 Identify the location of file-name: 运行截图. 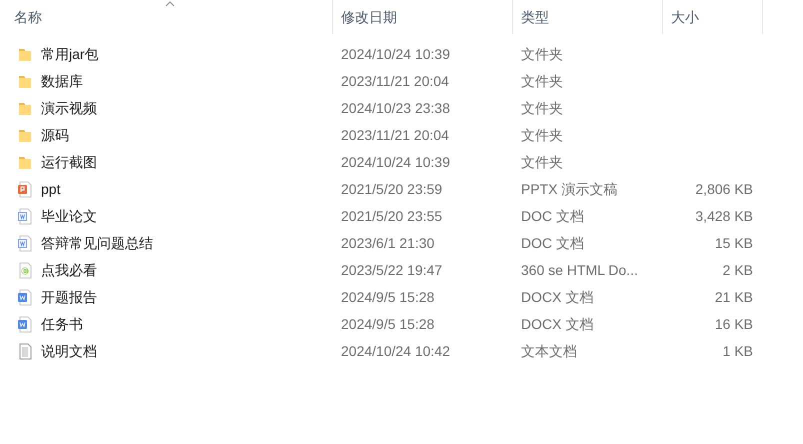
(69, 162).